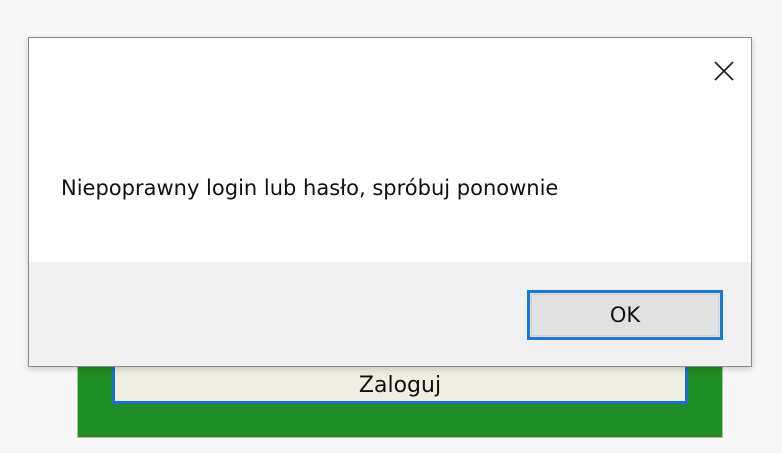  I want to click on close-icon, so click(724, 71).